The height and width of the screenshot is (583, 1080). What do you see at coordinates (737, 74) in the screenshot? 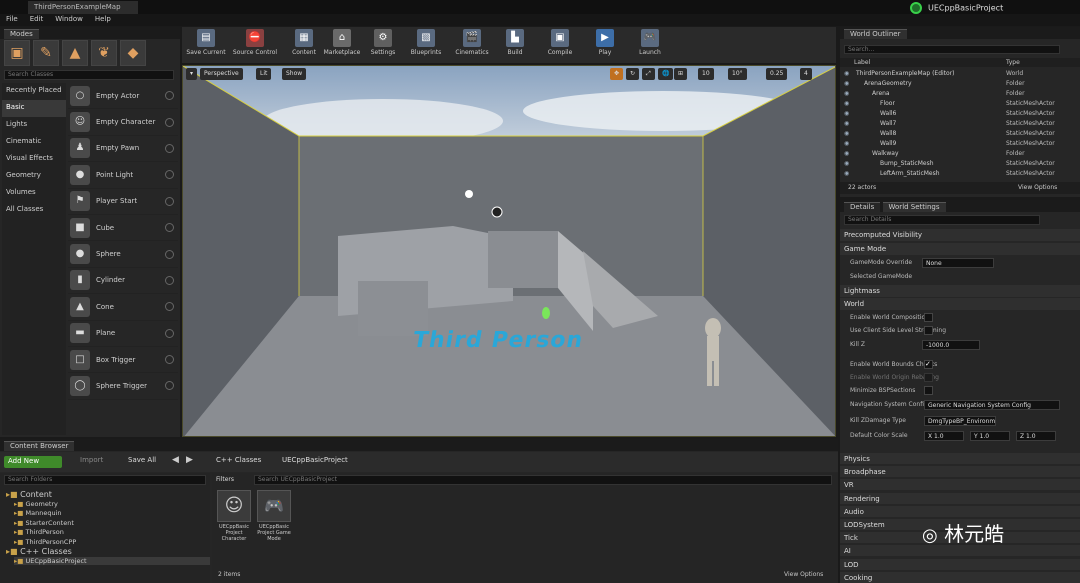
I see `rotation-snap-value: 10°` at bounding box center [737, 74].